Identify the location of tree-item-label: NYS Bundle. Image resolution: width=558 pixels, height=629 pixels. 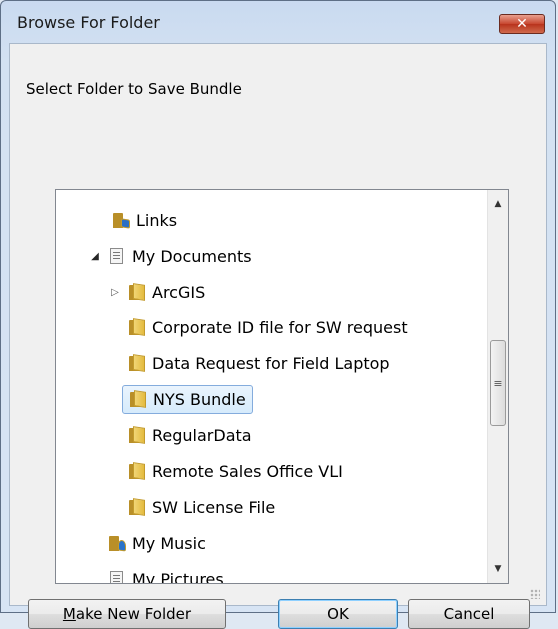
(199, 399).